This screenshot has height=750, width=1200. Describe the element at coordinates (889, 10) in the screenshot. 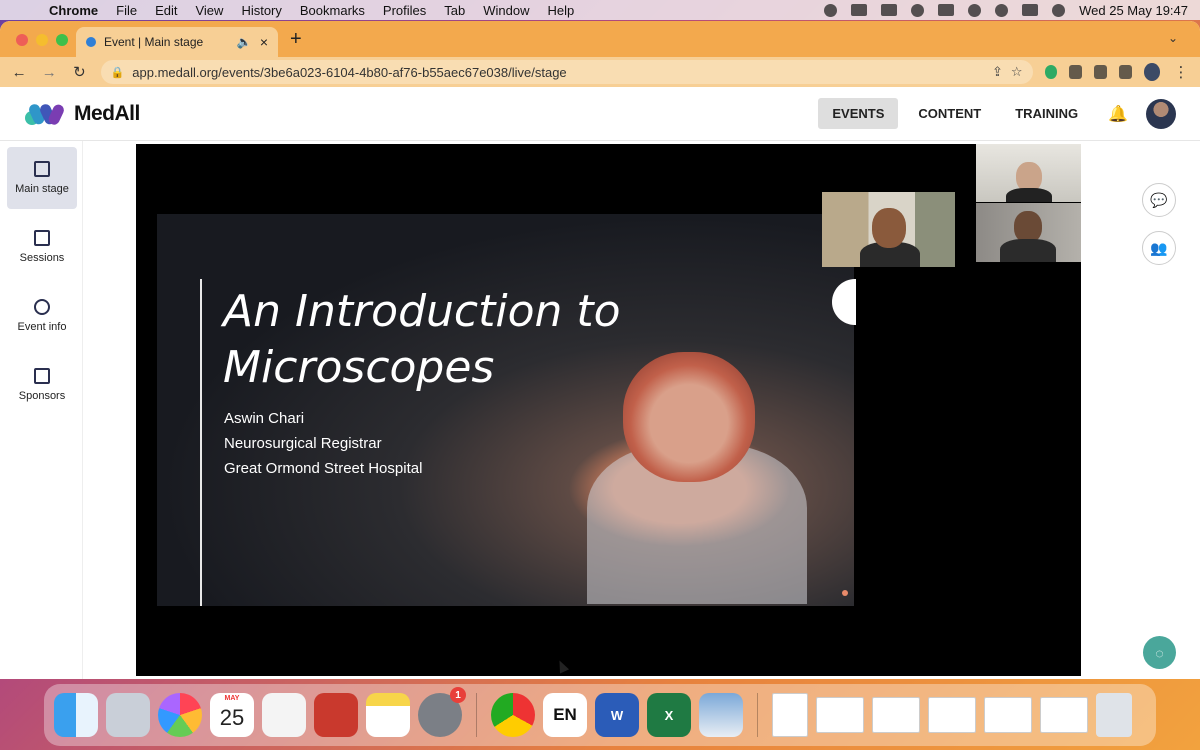

I see `dropbox-icon` at that location.